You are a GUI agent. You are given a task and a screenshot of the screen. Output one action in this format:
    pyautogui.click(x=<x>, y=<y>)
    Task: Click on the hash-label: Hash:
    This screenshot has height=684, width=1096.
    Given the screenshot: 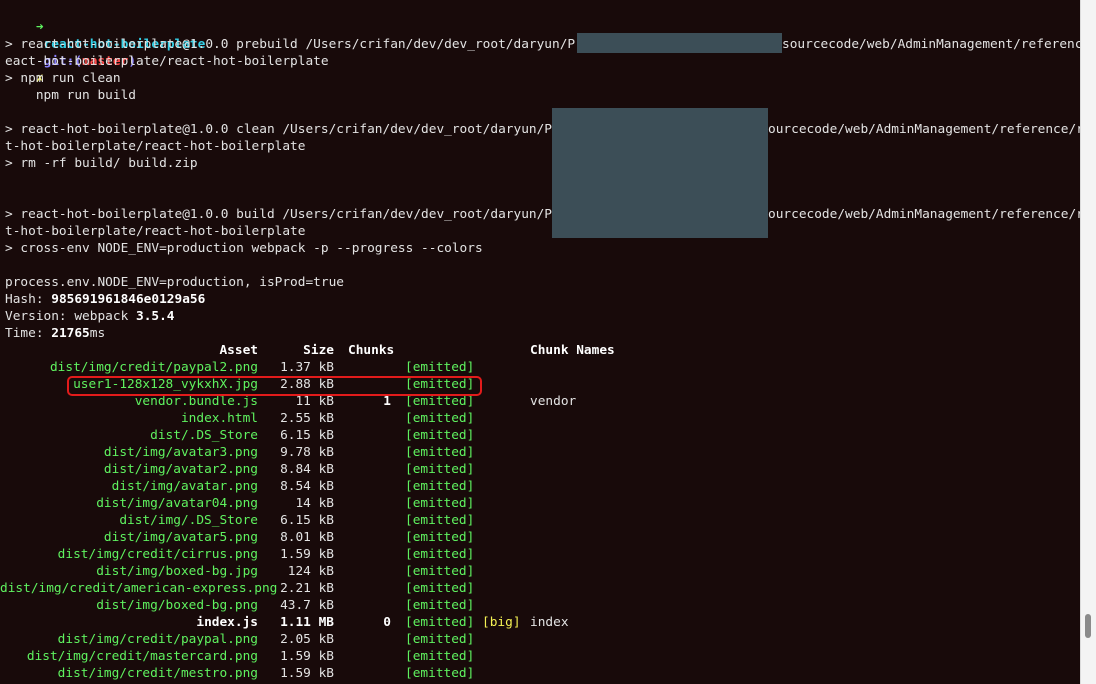 What is the action you would take?
    pyautogui.click(x=28, y=299)
    